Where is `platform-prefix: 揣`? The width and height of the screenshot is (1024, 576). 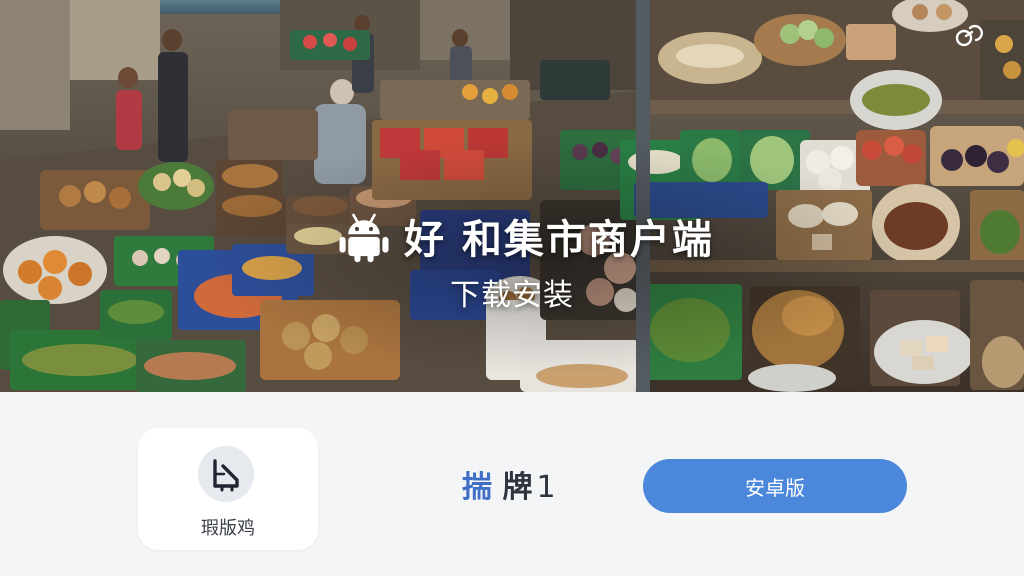
platform-prefix: 揣 is located at coordinates (477, 487).